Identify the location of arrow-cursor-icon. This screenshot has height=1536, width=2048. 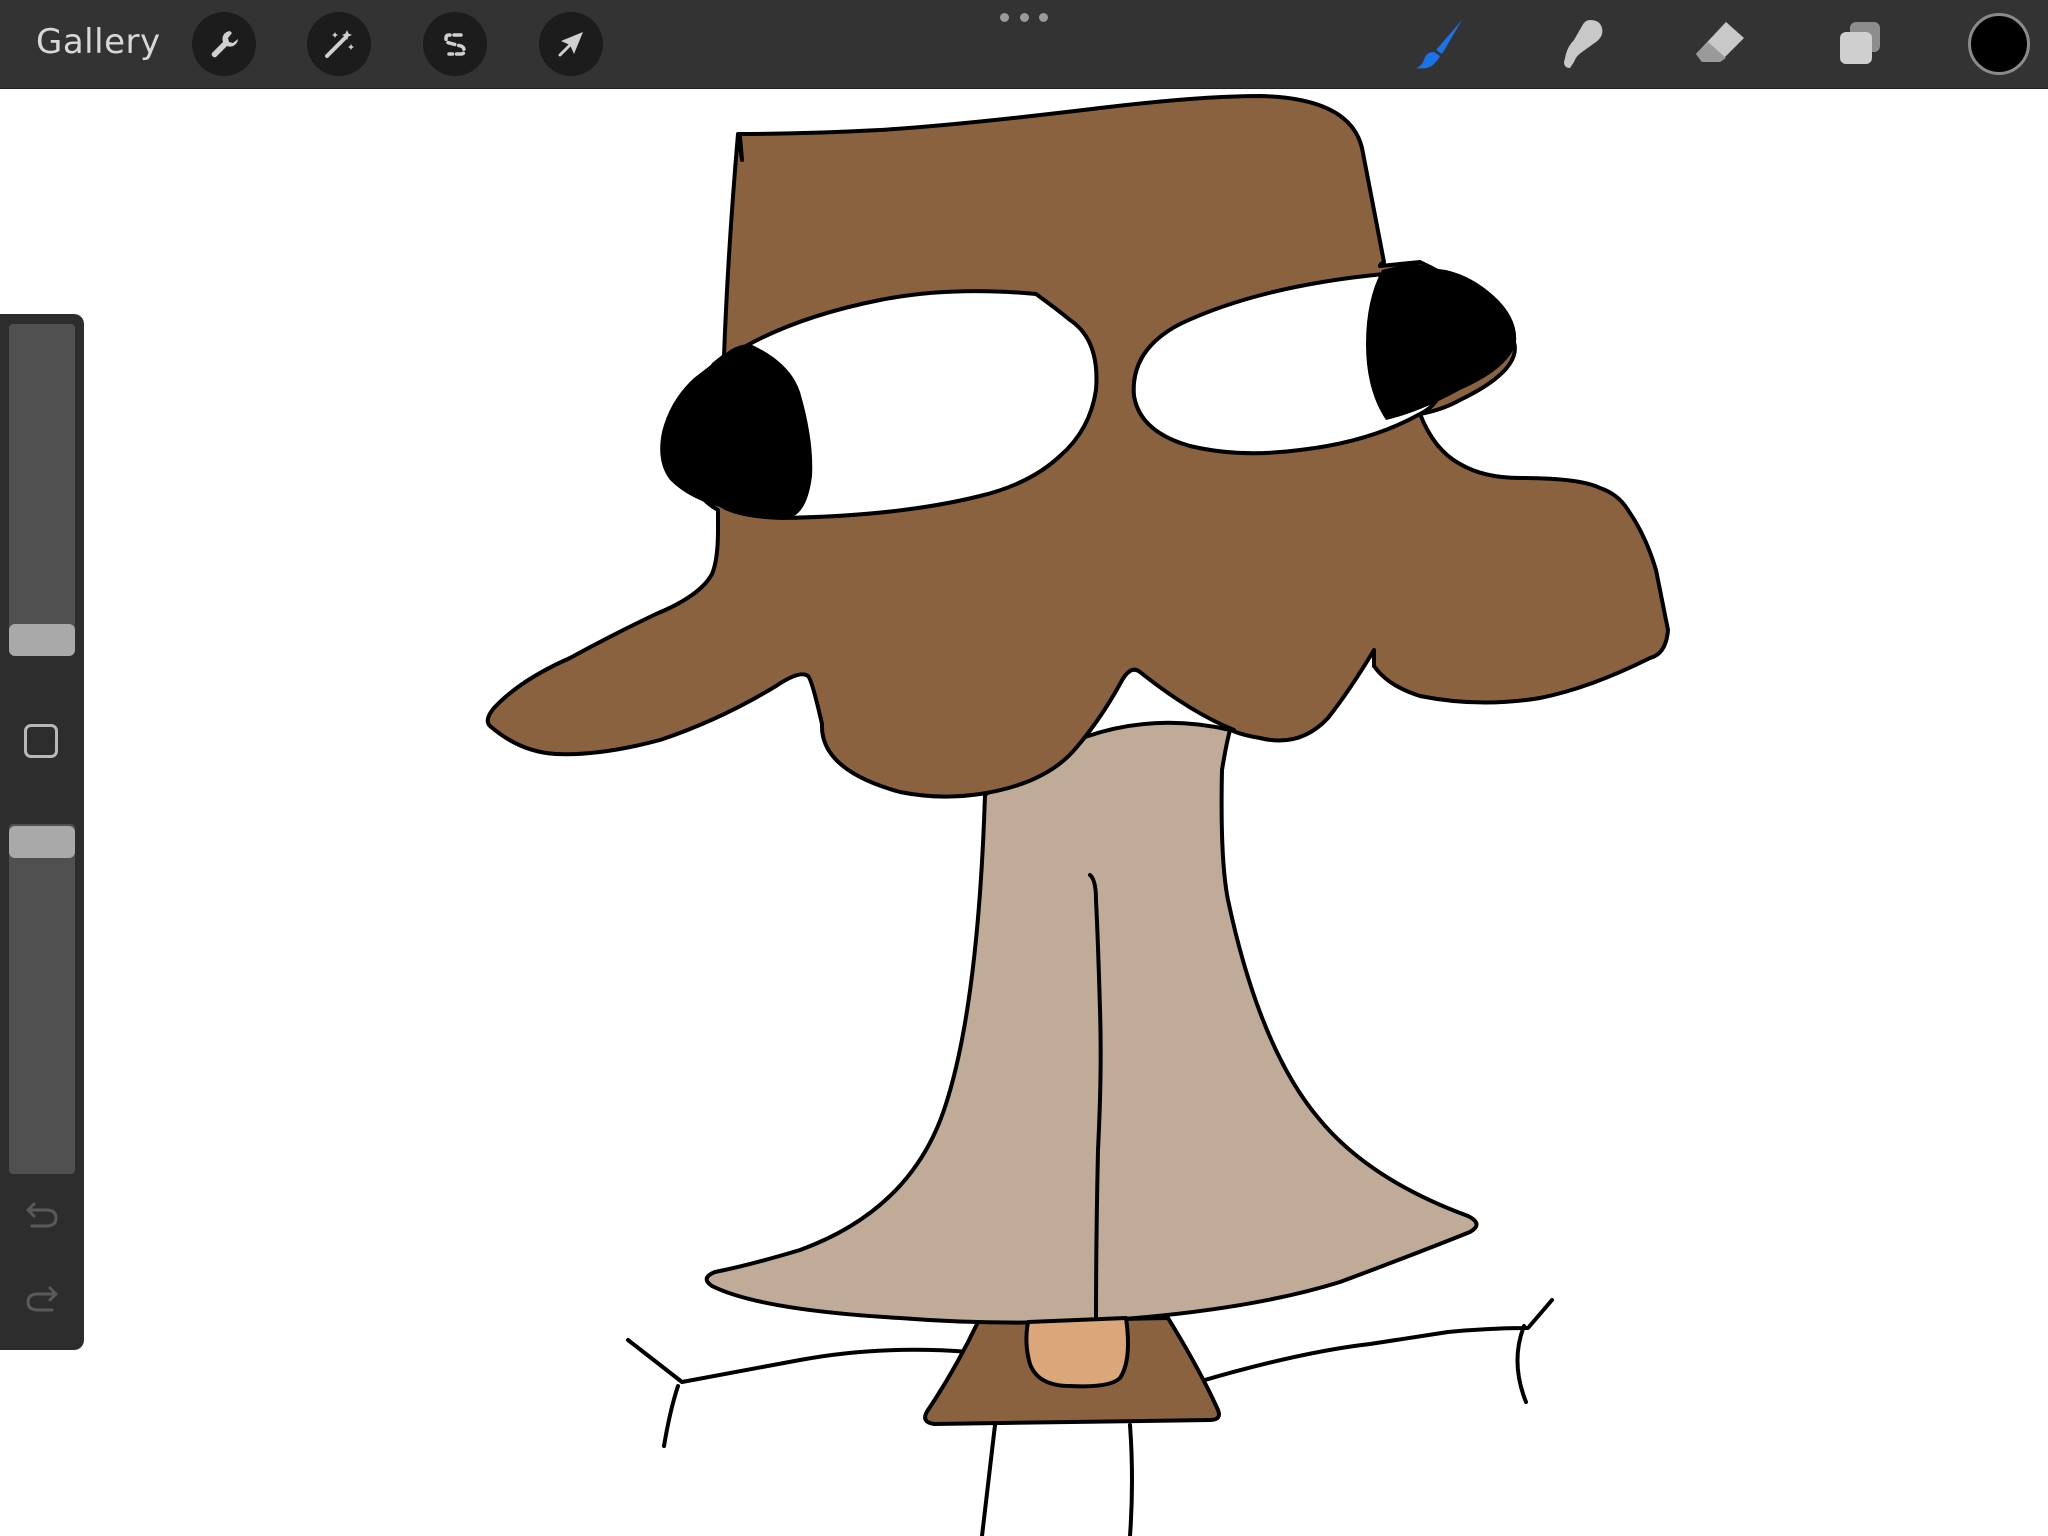
(570, 44).